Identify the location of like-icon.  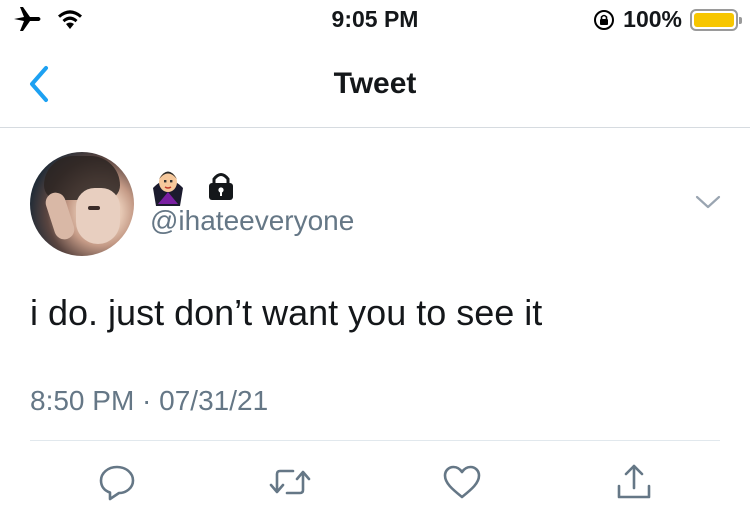
(462, 482).